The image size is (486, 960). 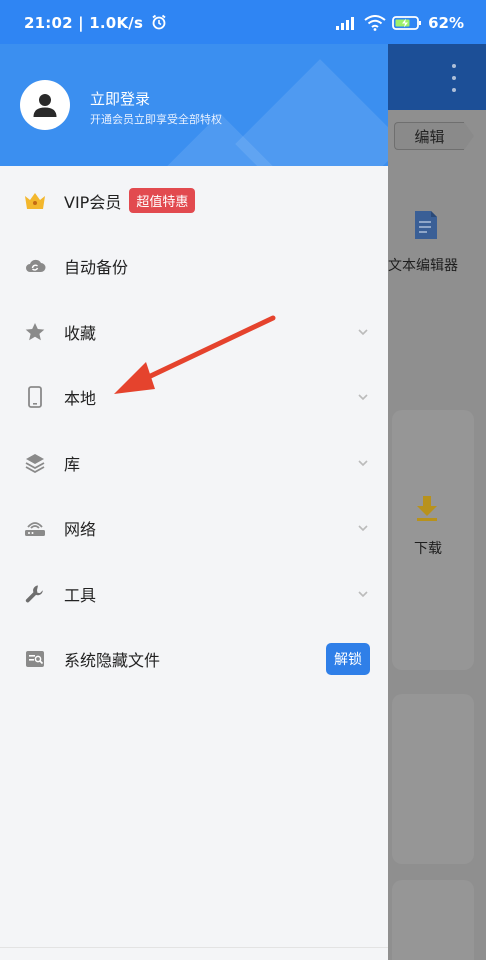 What do you see at coordinates (194, 463) in the screenshot?
I see `menu-item-library: 库` at bounding box center [194, 463].